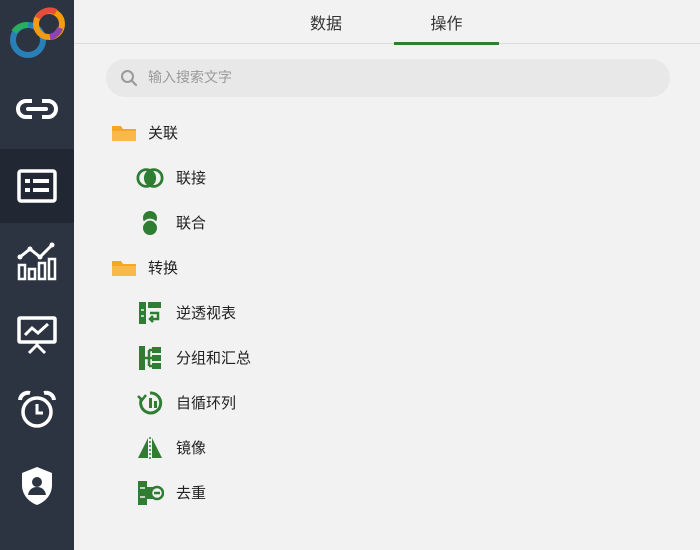  Describe the element at coordinates (150, 448) in the screenshot. I see `mirror-icon` at that location.